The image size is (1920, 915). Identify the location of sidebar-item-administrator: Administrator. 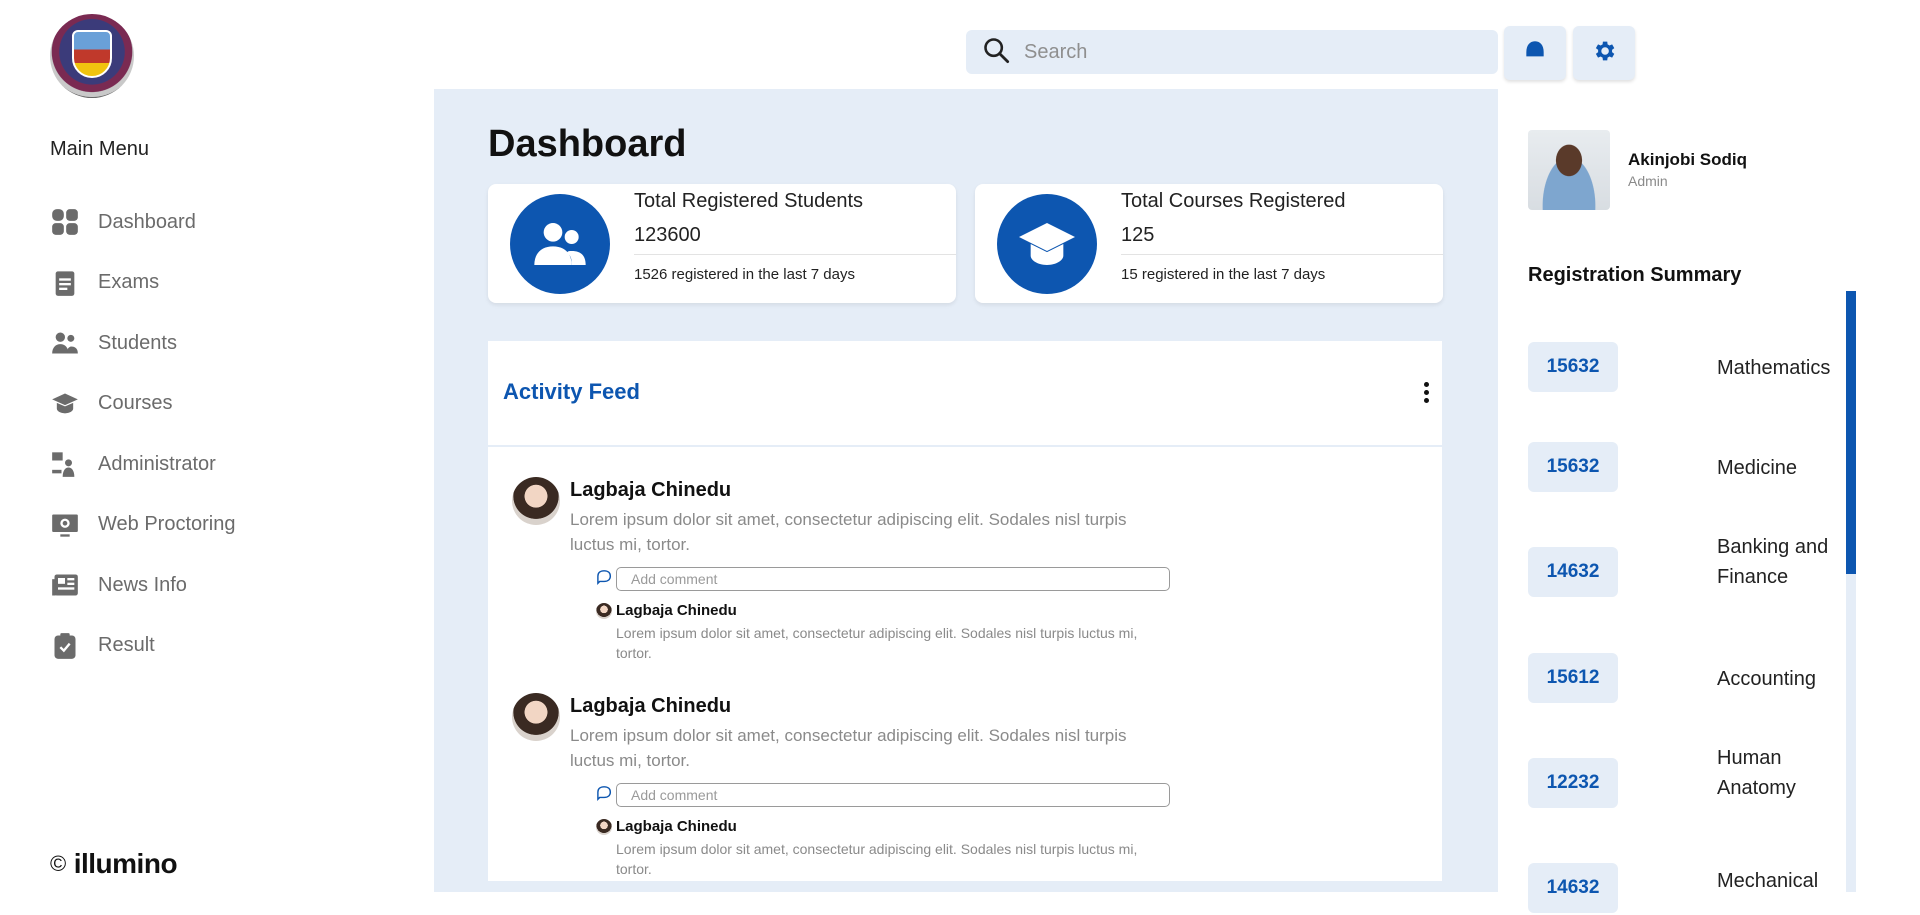
(142, 464).